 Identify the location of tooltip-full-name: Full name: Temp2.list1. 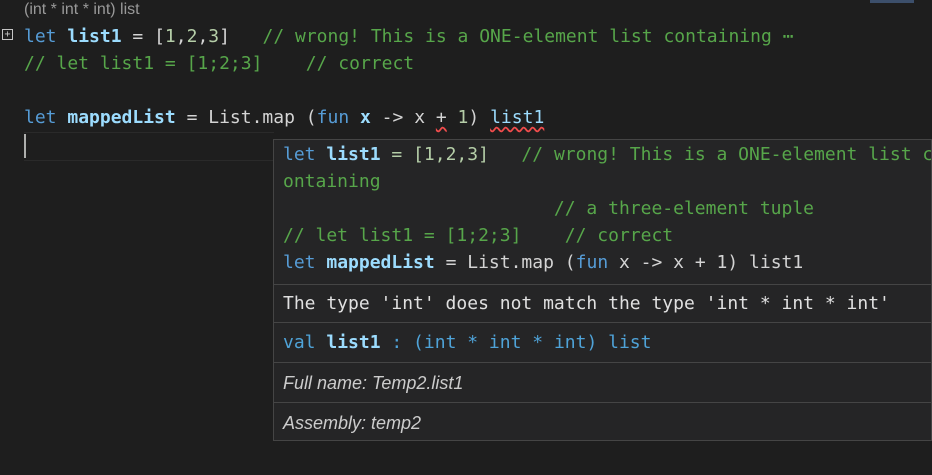
(602, 383).